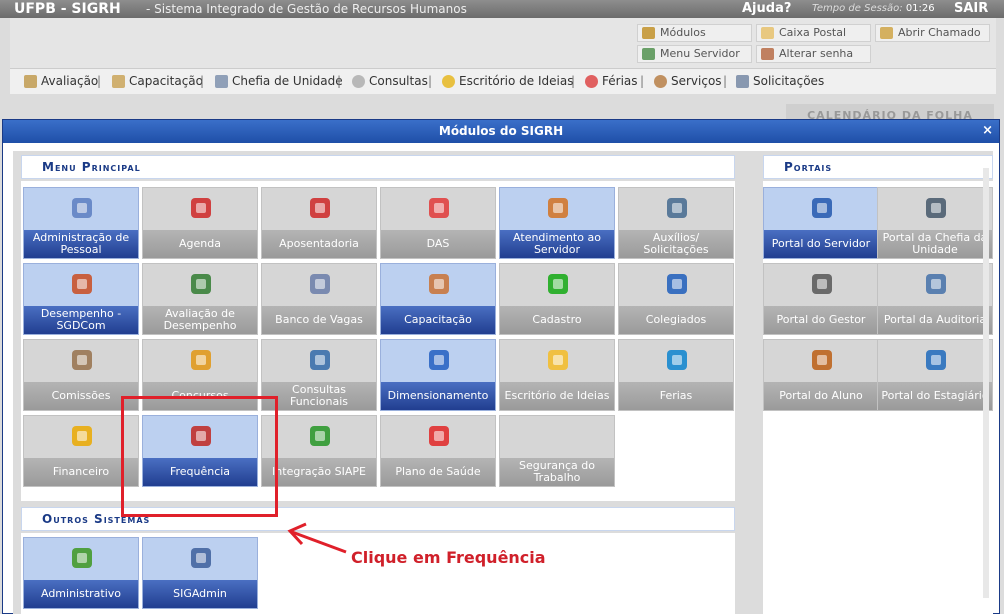 The image size is (1004, 614). Describe the element at coordinates (319, 396) in the screenshot. I see `tile-label: Consultas Funcionais` at that location.